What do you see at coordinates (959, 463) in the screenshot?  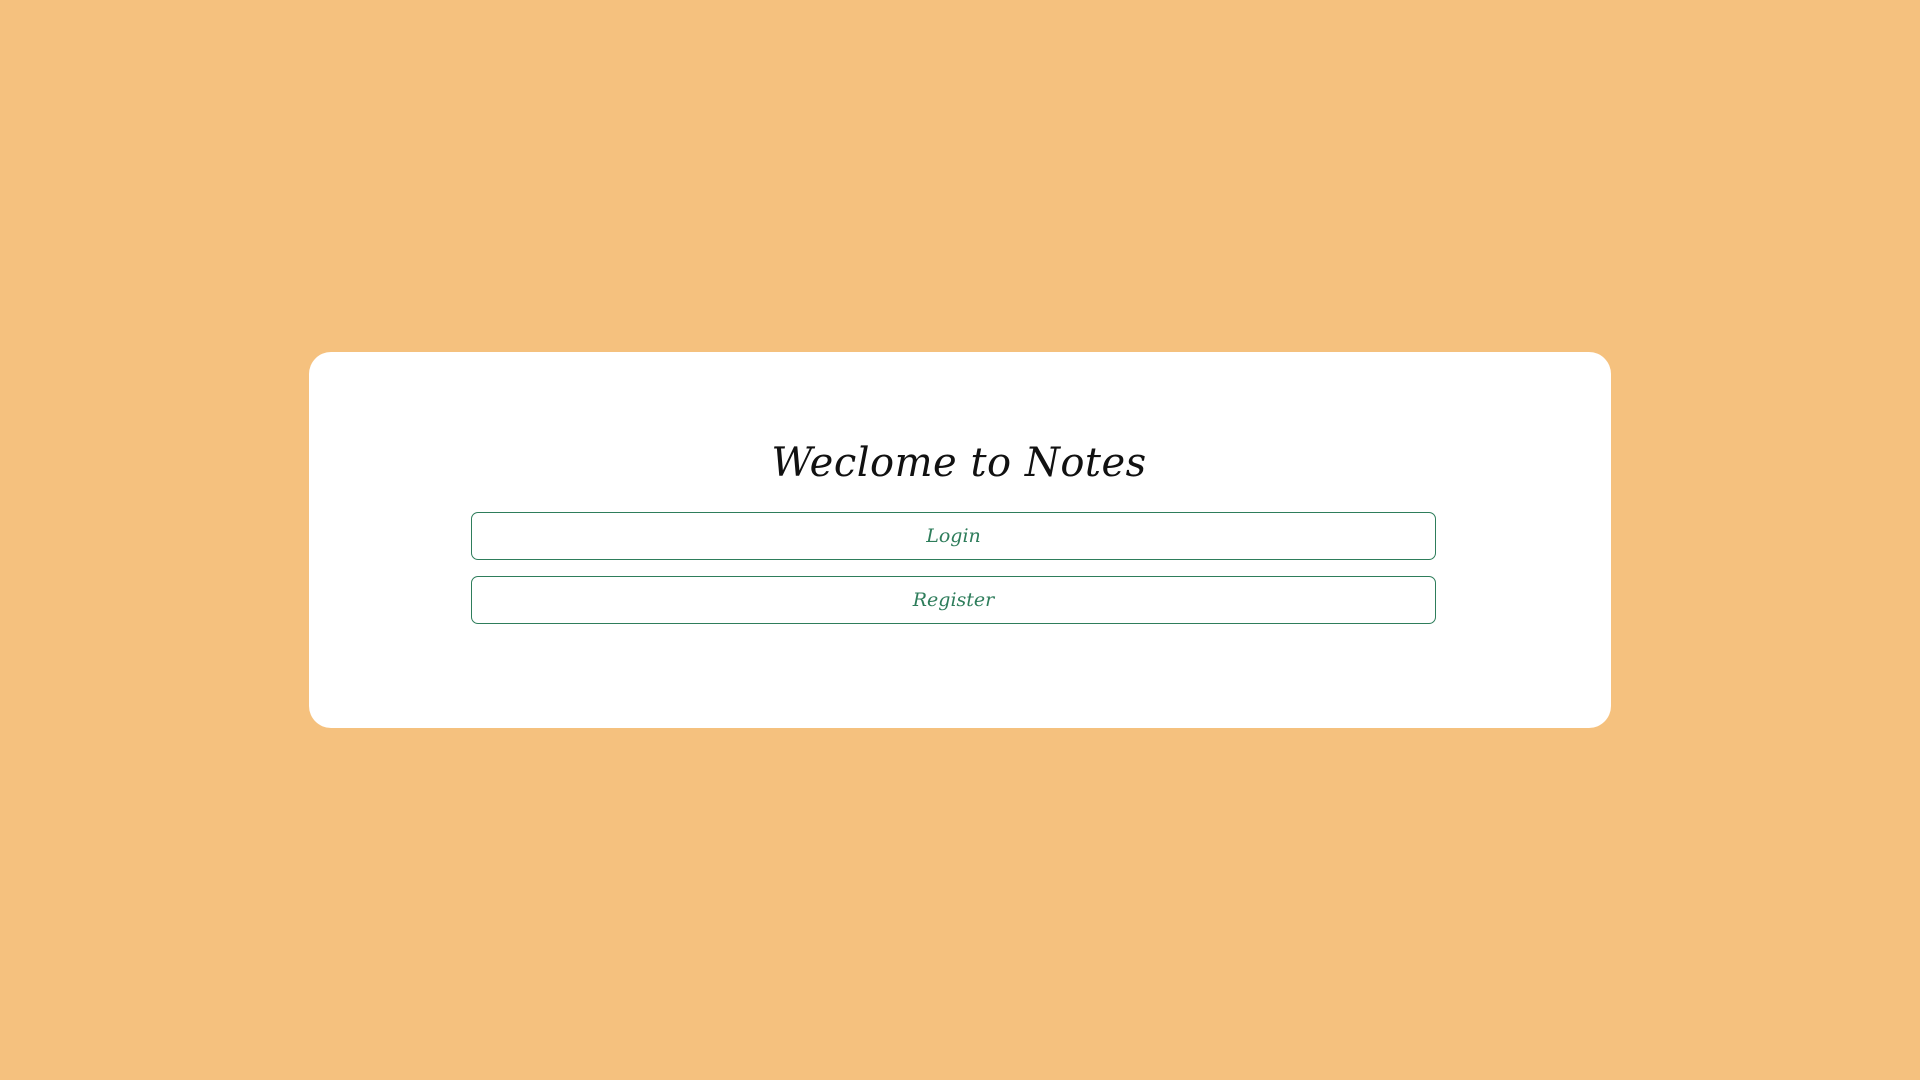 I see `page-title: Weclome to Notes` at bounding box center [959, 463].